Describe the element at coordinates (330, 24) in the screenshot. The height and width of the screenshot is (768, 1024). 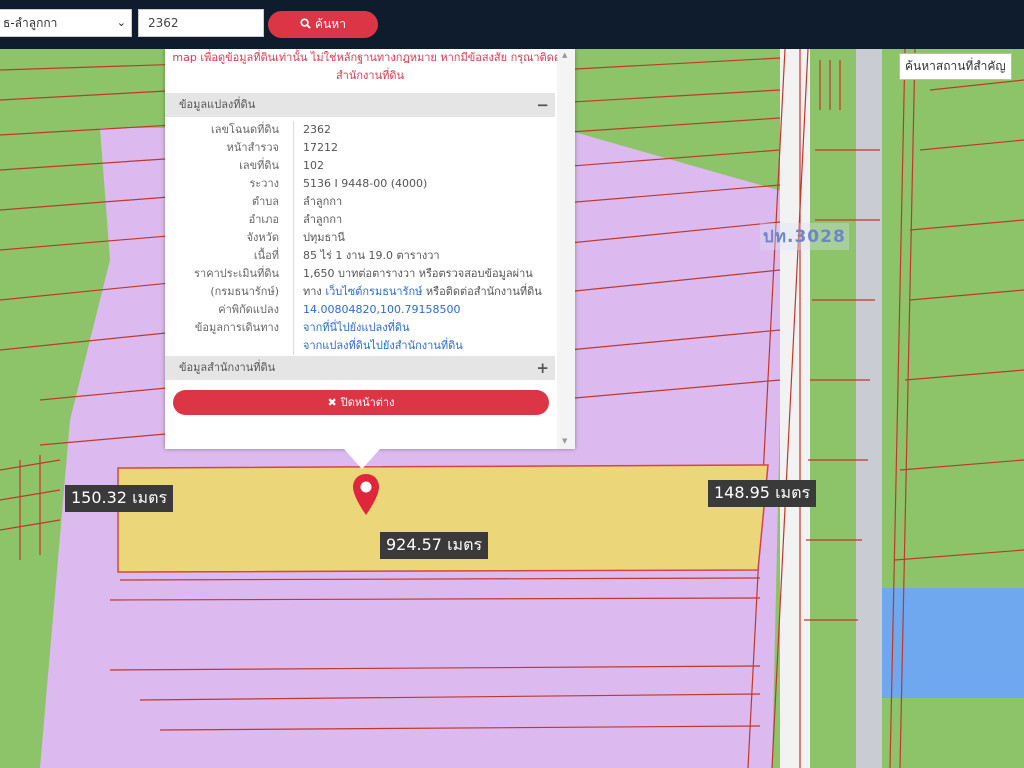
I see `search-button-label: ค้นหา` at that location.